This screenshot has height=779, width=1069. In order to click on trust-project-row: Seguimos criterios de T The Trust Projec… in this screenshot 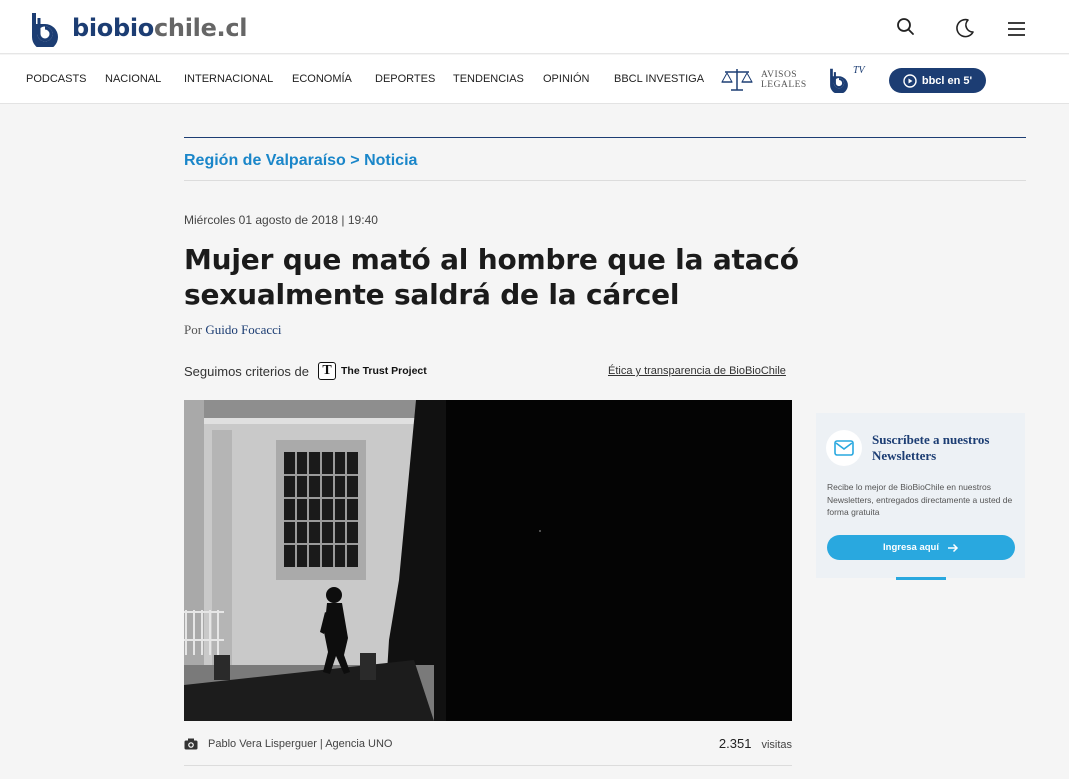, I will do `click(305, 371)`.